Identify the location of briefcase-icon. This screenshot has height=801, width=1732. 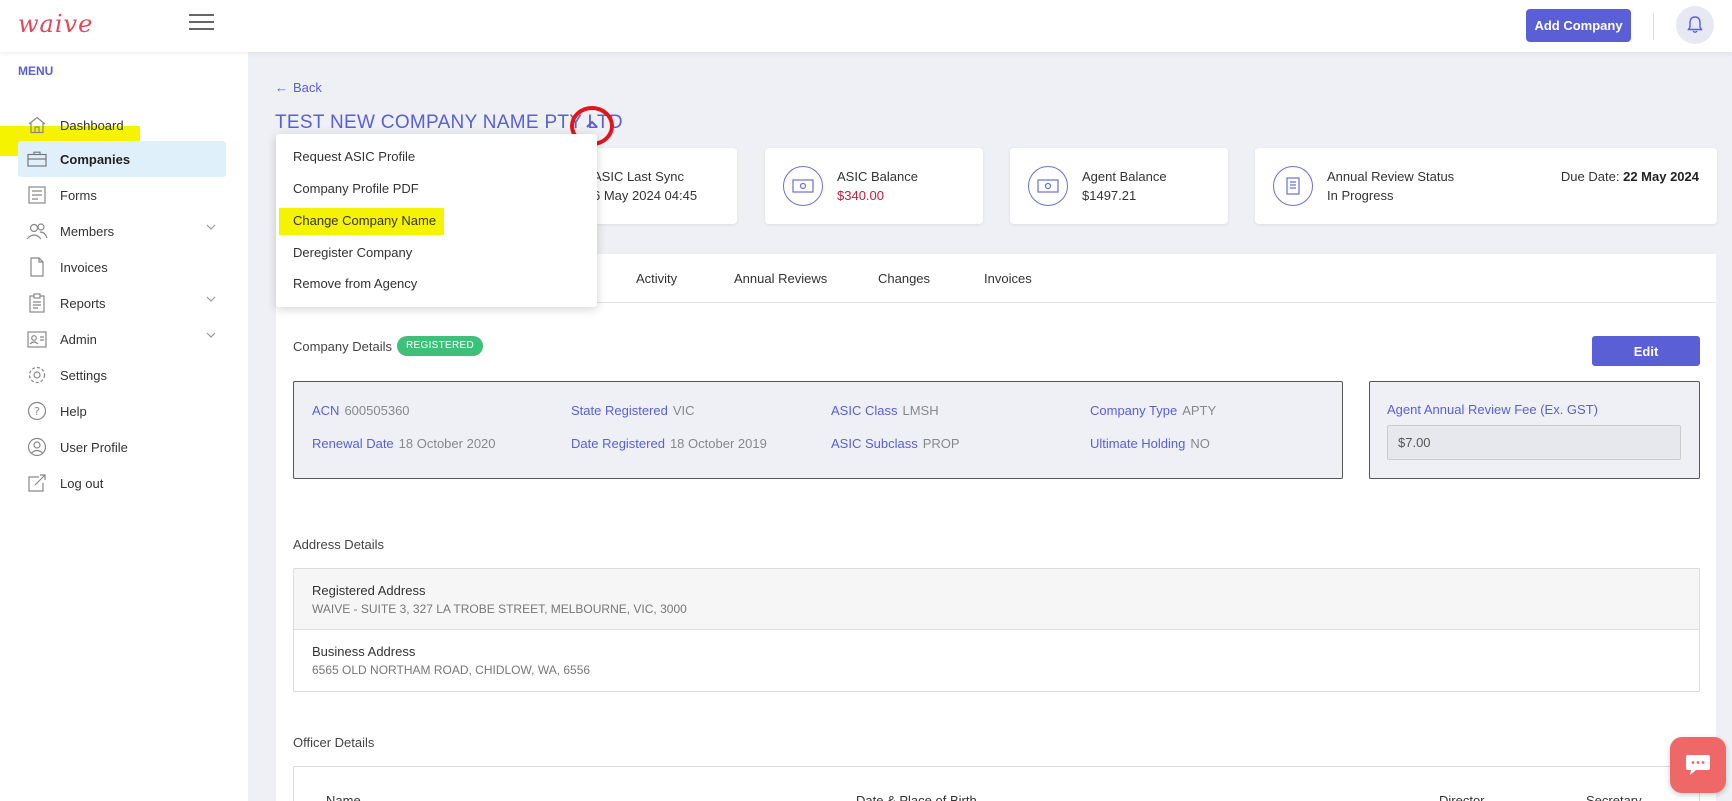
(37, 159).